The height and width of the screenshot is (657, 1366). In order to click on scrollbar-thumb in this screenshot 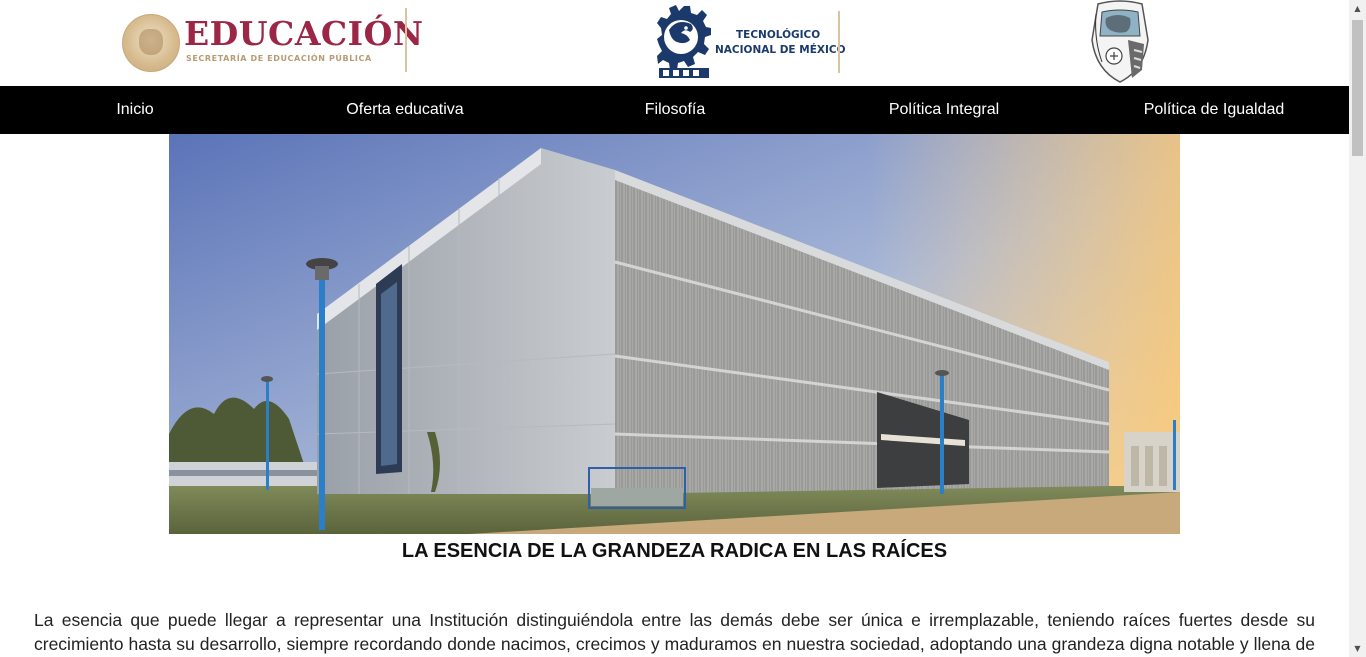, I will do `click(1357, 88)`.